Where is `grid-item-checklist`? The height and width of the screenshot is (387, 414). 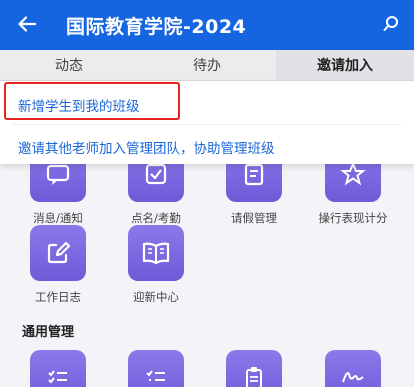
grid-item-checklist is located at coordinates (58, 368).